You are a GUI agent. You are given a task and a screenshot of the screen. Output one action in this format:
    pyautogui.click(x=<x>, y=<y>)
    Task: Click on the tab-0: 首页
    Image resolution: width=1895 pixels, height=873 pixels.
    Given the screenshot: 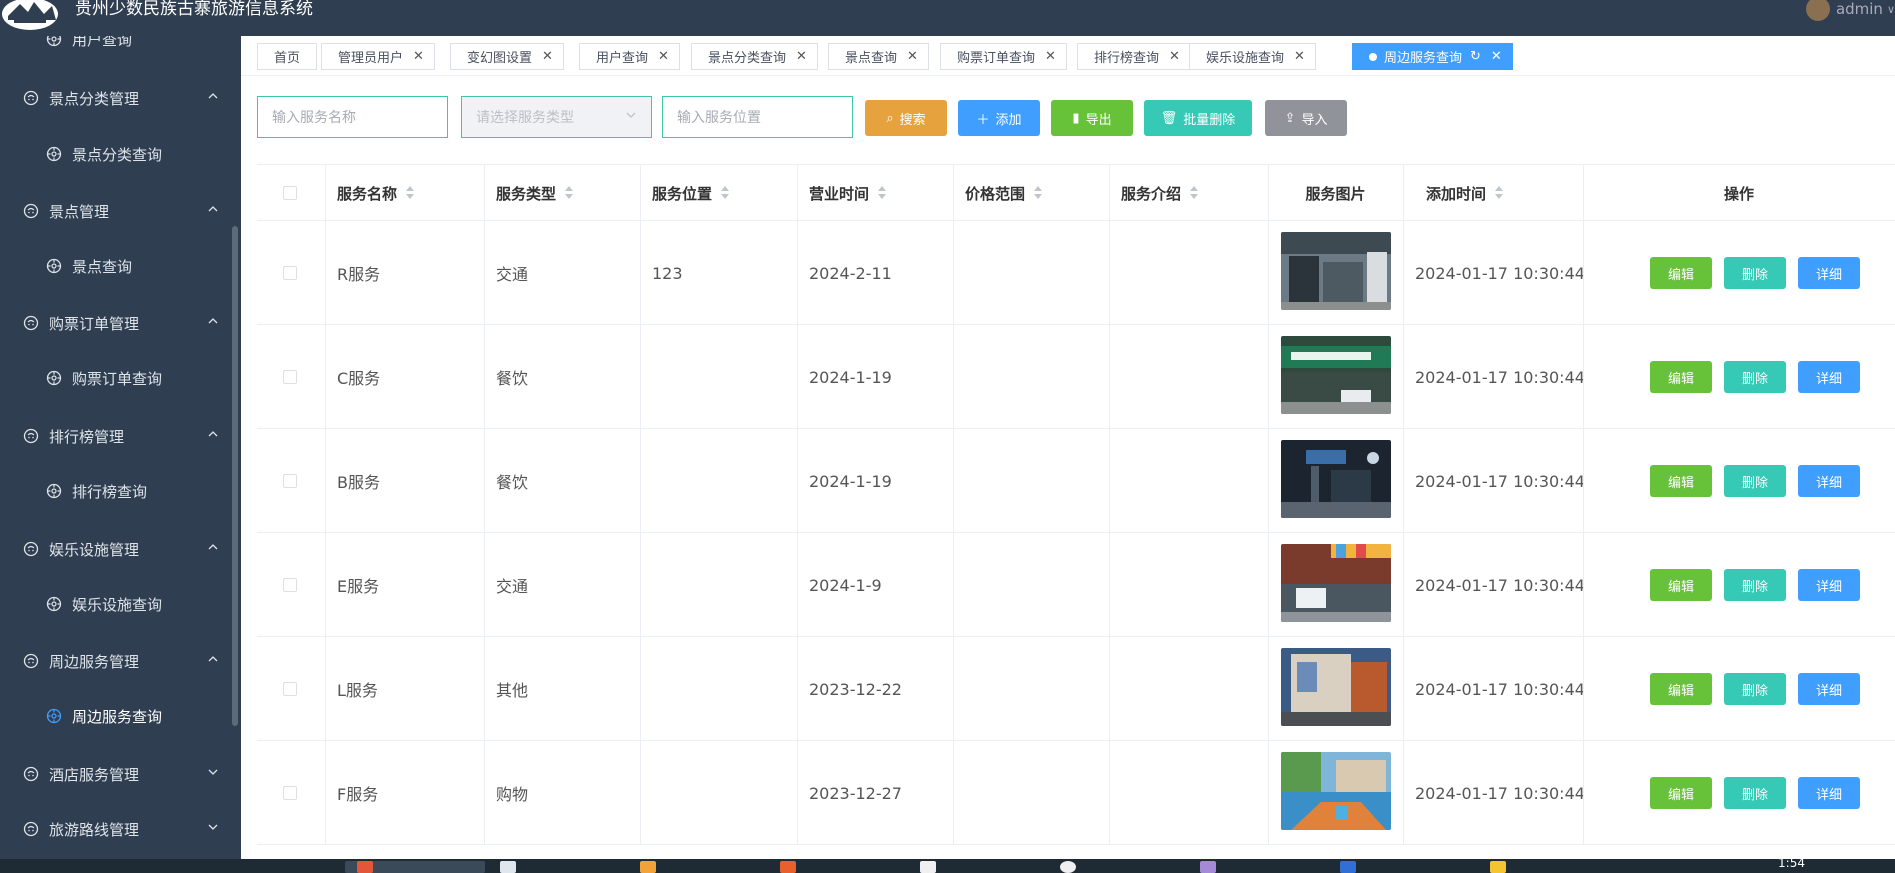 What is the action you would take?
    pyautogui.click(x=287, y=56)
    